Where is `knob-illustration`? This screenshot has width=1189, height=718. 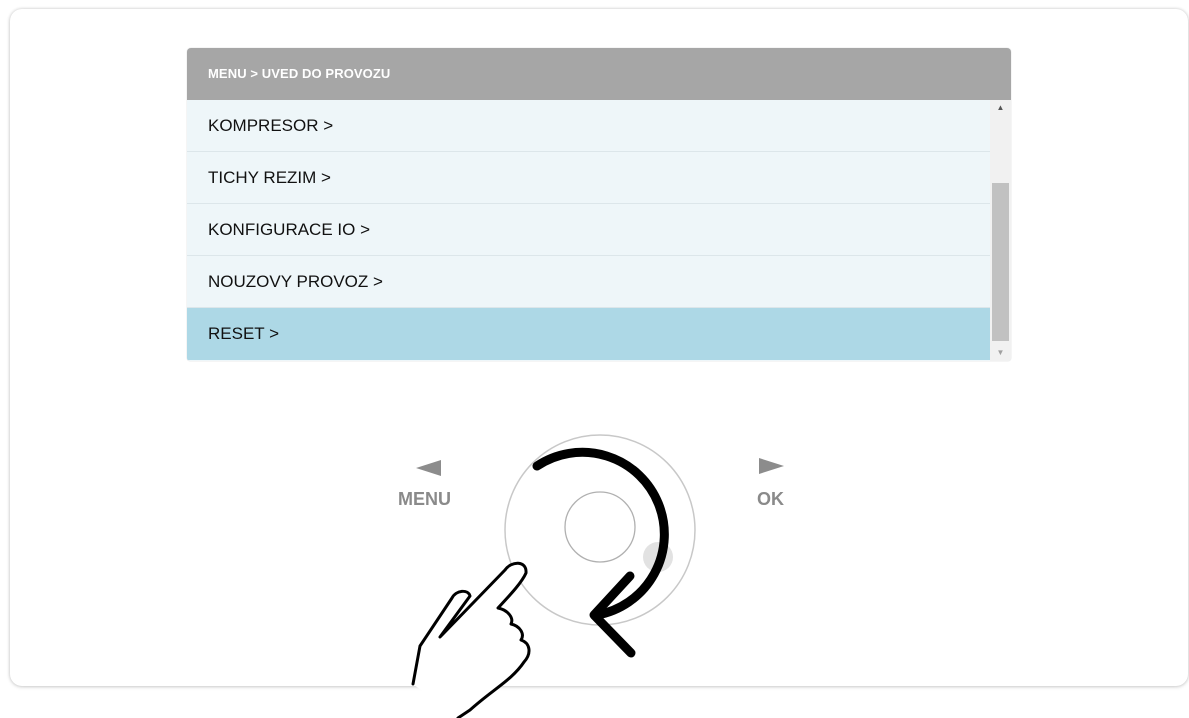
knob-illustration is located at coordinates (553, 576).